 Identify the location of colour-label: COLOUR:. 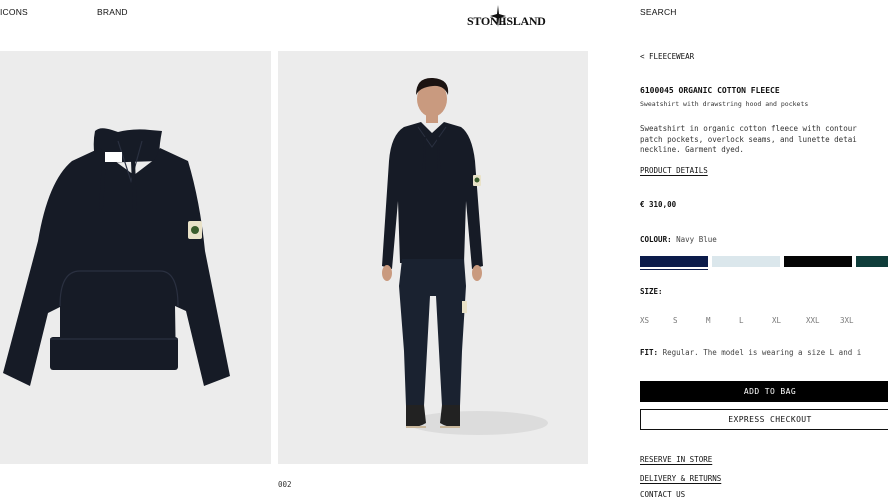
(656, 239).